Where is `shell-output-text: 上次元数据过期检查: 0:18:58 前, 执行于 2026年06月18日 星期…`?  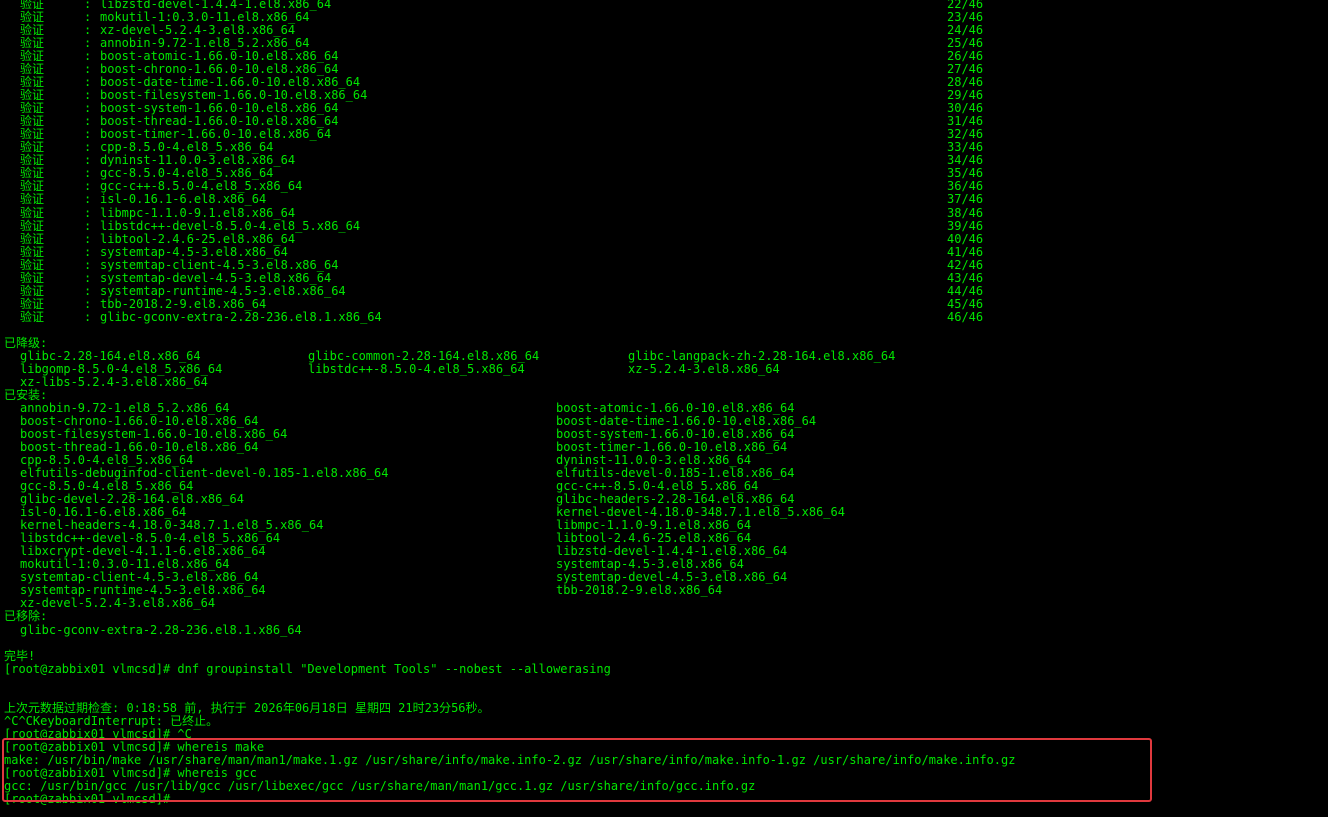
shell-output-text: 上次元数据过期检查: 0:18:58 前, 执行于 2026年06月18日 星期… is located at coordinates (247, 707).